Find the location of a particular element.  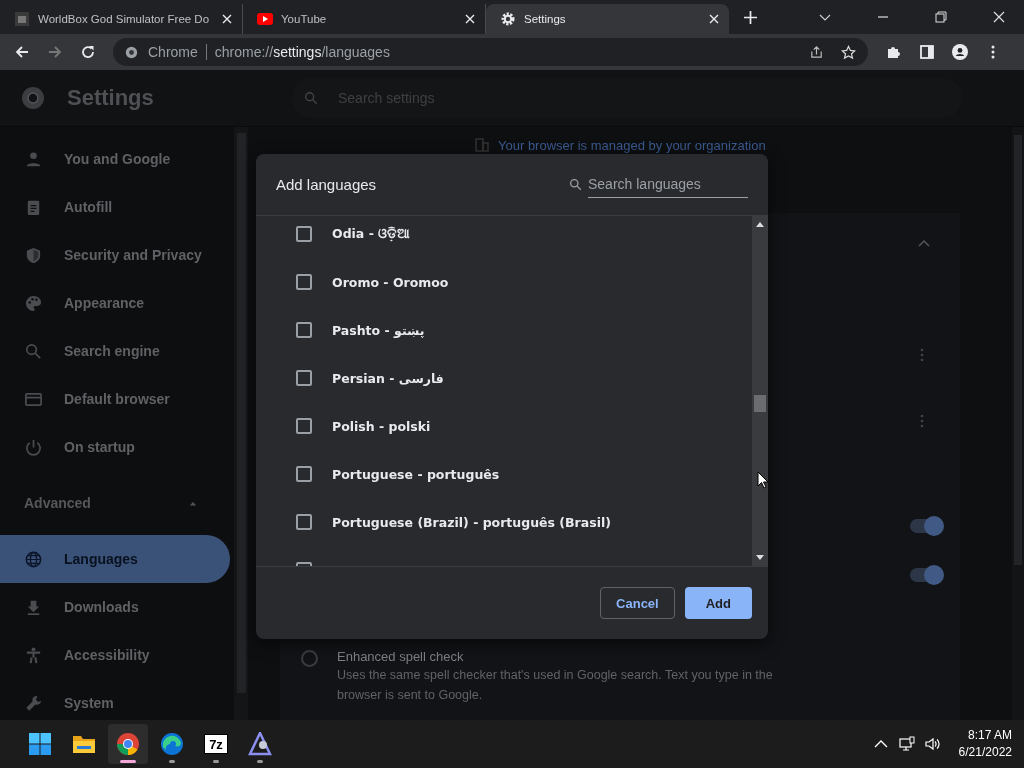

shield-icon is located at coordinates (33, 255).